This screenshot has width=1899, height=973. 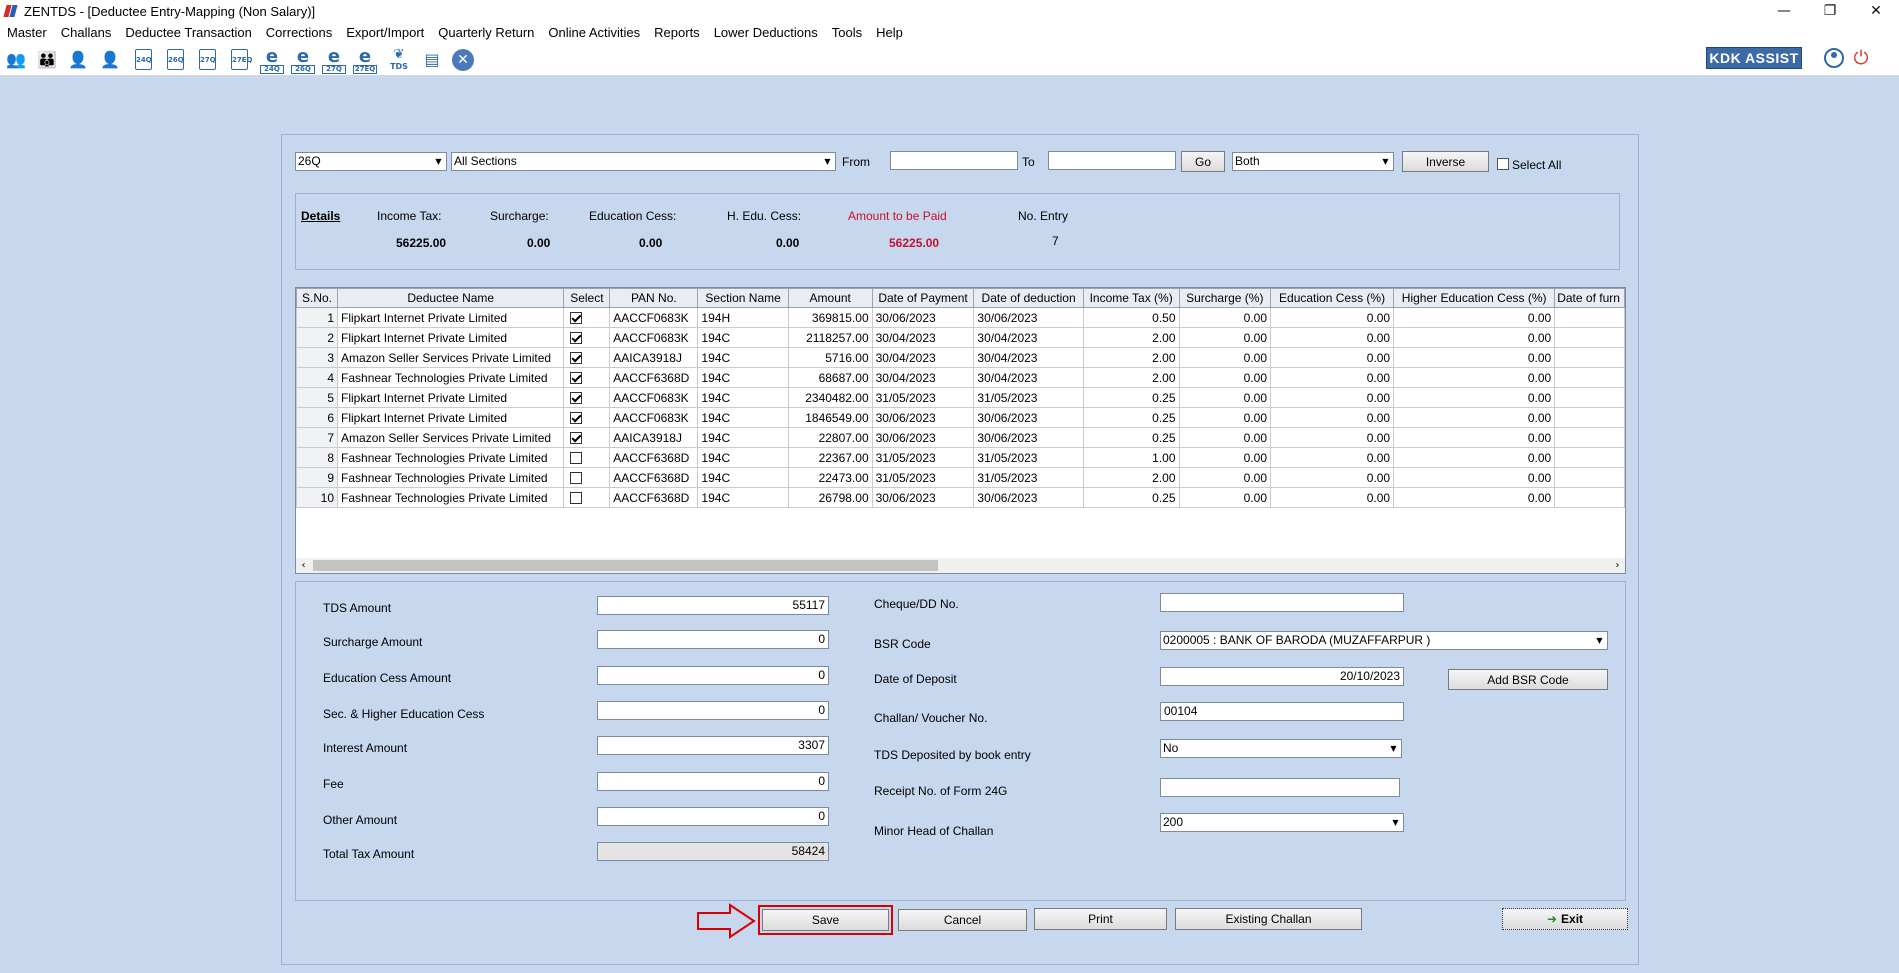 What do you see at coordinates (1784, 11) in the screenshot?
I see `minimize-icon: —` at bounding box center [1784, 11].